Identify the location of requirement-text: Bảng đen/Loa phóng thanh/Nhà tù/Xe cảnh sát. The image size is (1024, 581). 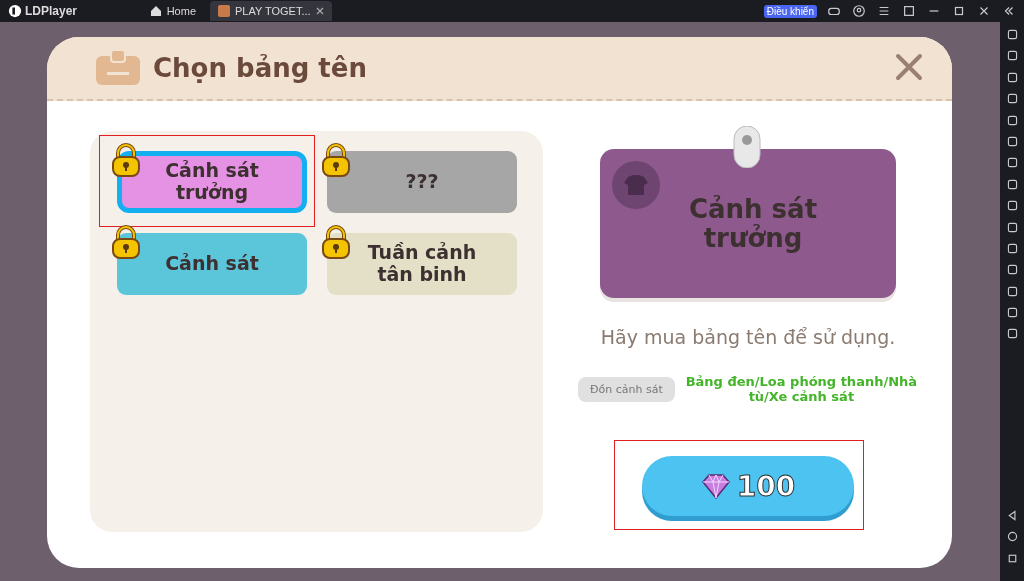
(801, 389).